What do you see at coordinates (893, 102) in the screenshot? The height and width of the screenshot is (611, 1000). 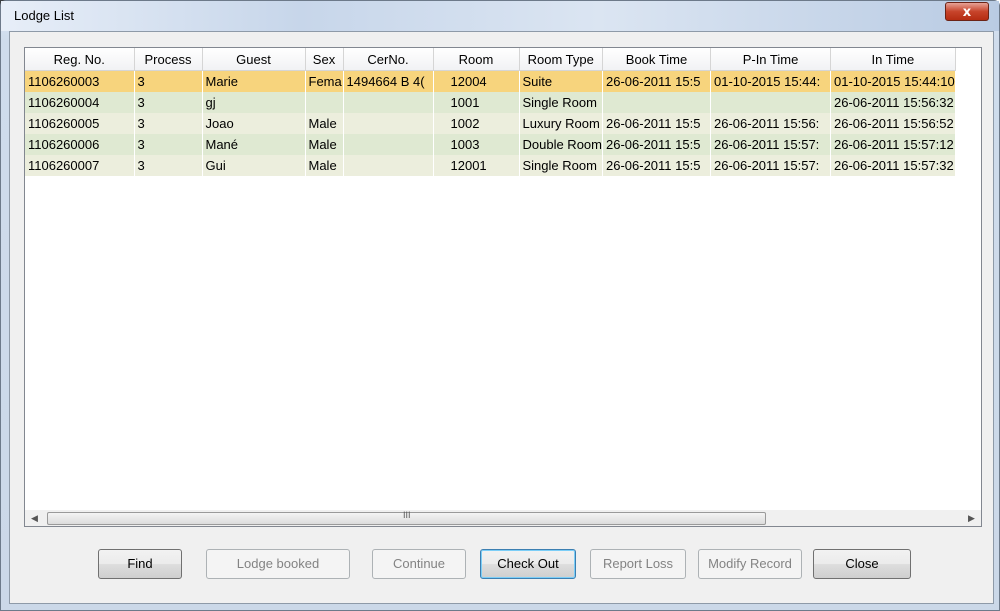 I see `table-cell: 26-06-2011 15:56:32` at bounding box center [893, 102].